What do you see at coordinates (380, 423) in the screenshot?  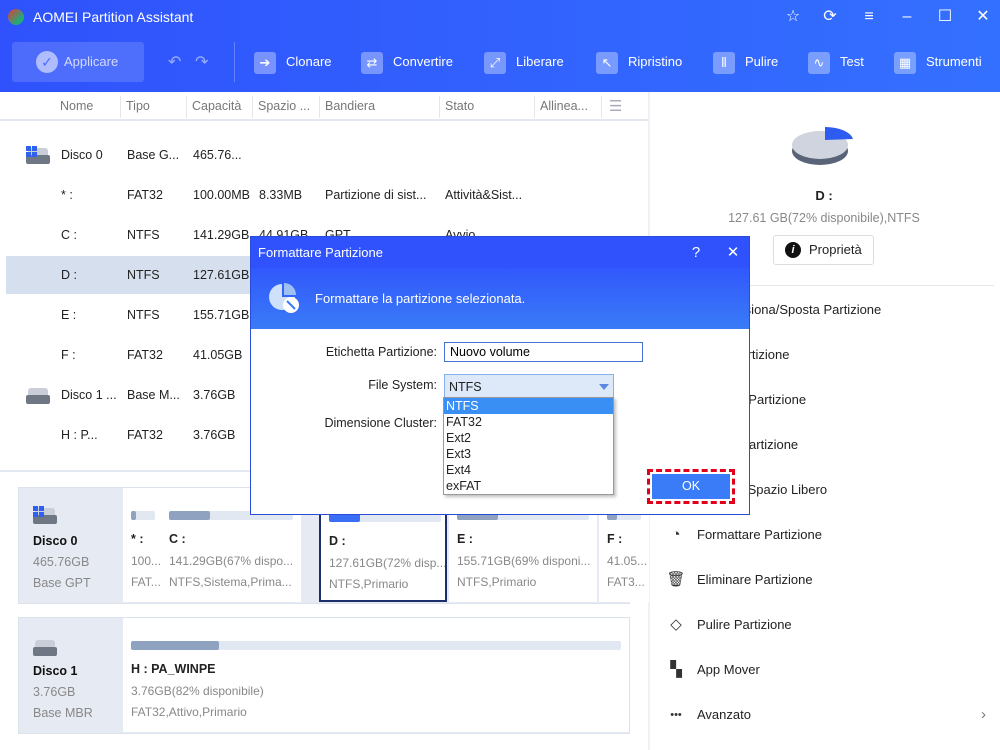 I see `cluster-size-label: Dimensione Cluster:` at bounding box center [380, 423].